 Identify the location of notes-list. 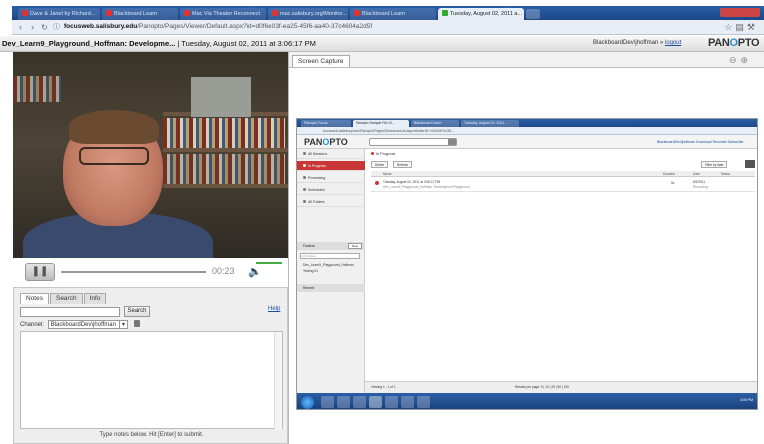
(151, 380).